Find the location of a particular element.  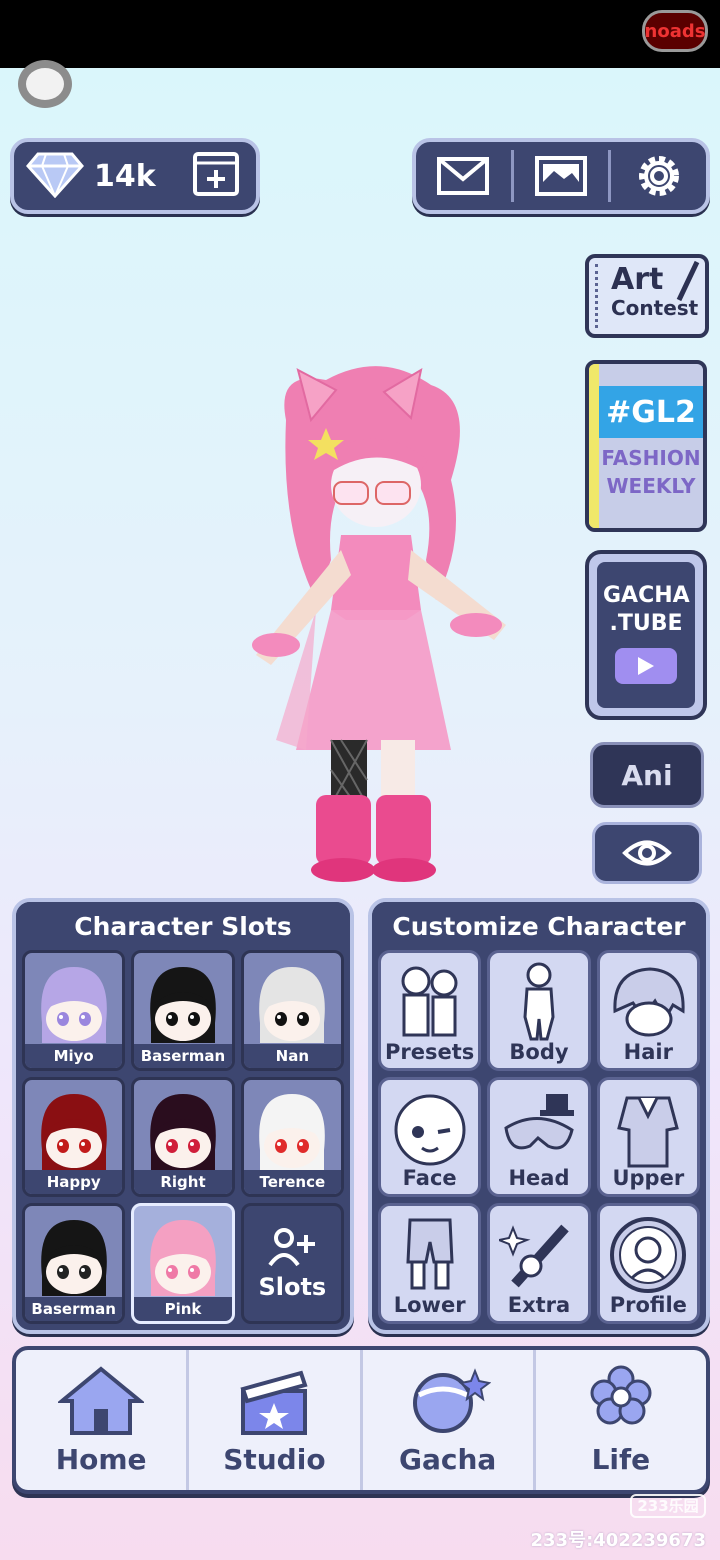

hair-button: Hair is located at coordinates (648, 1010).